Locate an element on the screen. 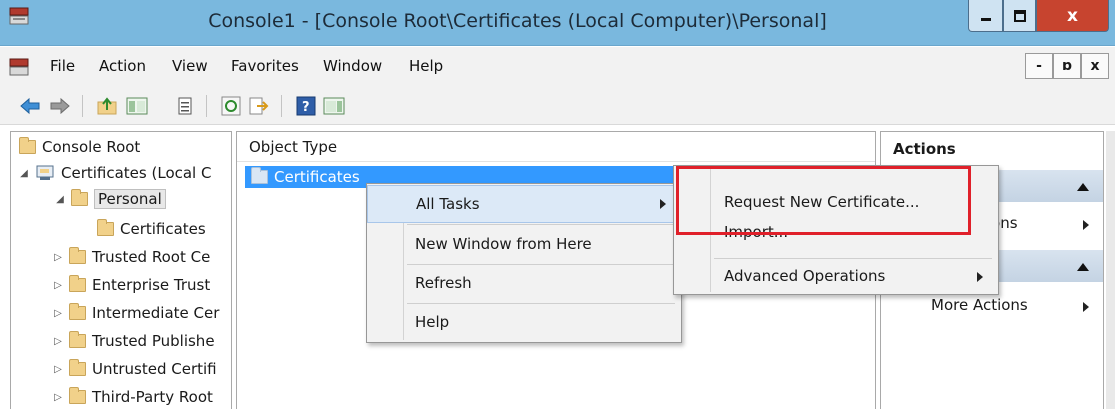 The image size is (1115, 409). menu-bar: File Action View Favorites Window Help is located at coordinates (557, 67).